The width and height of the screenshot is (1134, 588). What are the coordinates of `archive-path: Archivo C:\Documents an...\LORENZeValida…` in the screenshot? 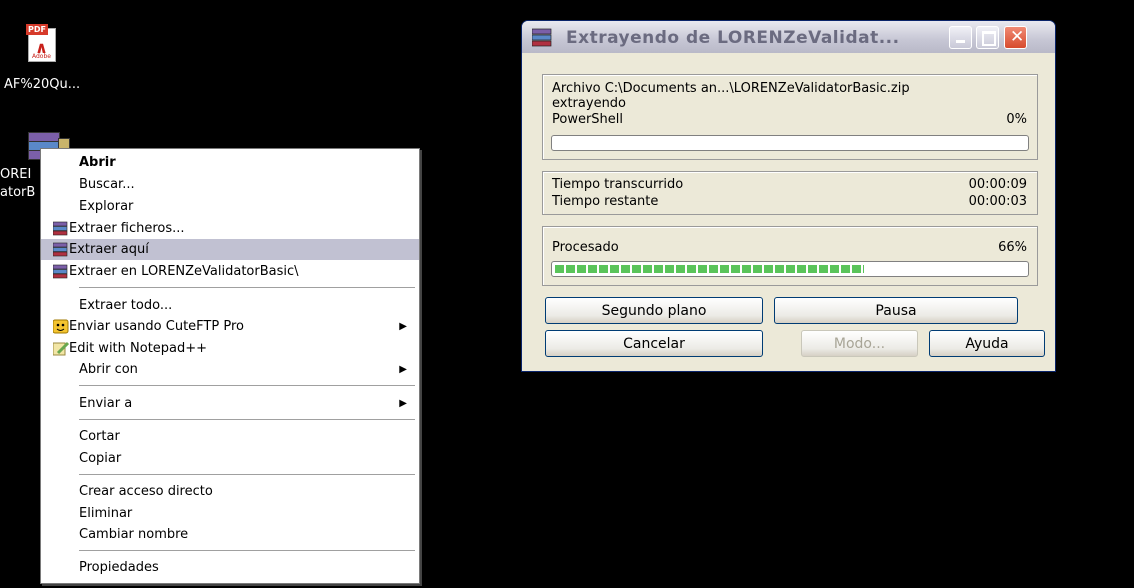 It's located at (731, 88).